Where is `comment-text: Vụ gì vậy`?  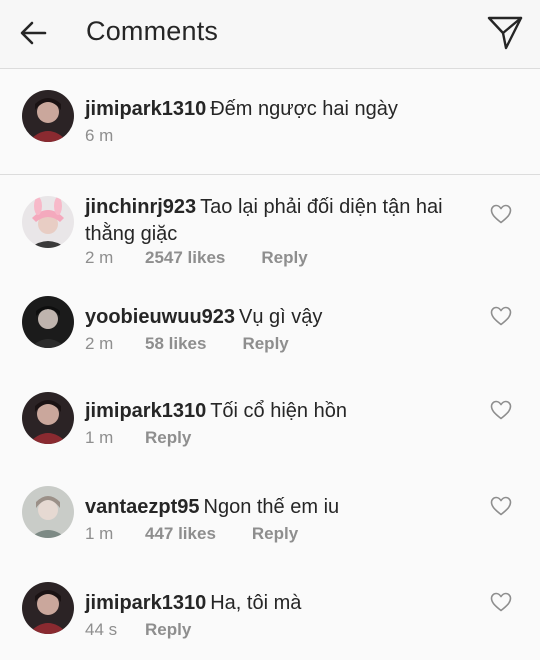 comment-text: Vụ gì vậy is located at coordinates (281, 317).